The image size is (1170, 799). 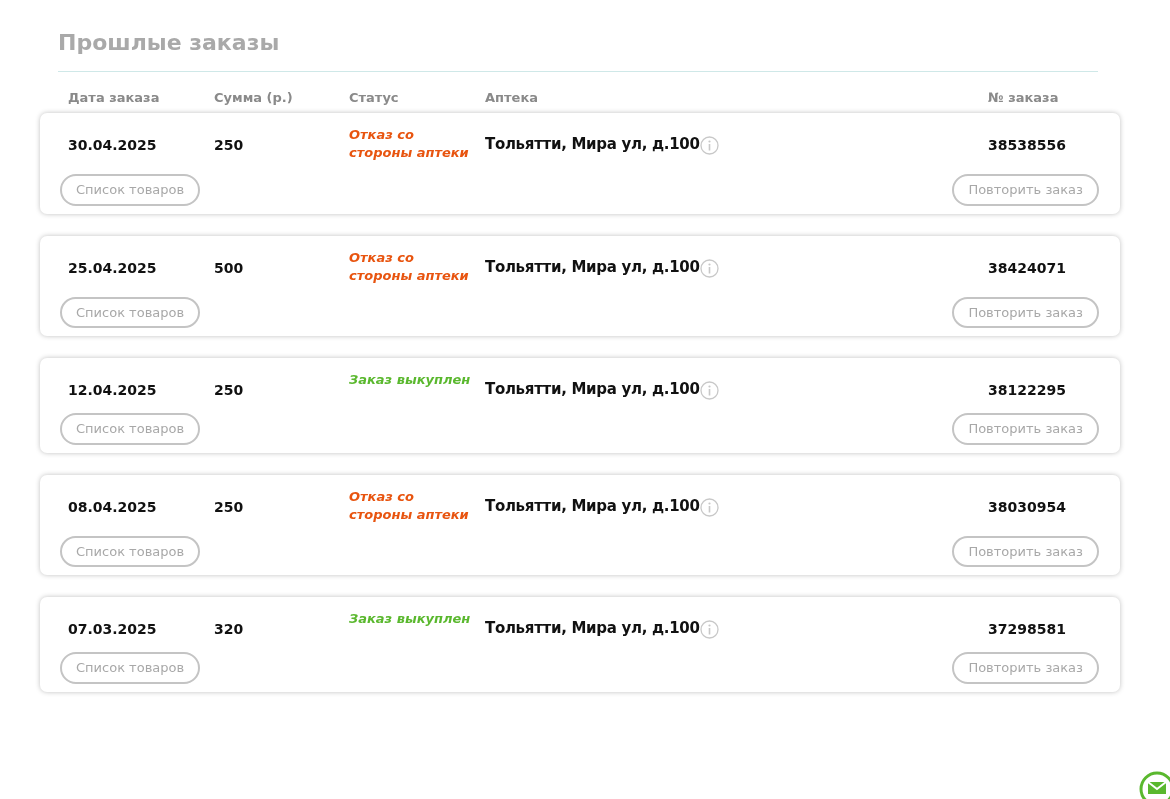 I want to click on order-number: 38030954, so click(x=1027, y=506).